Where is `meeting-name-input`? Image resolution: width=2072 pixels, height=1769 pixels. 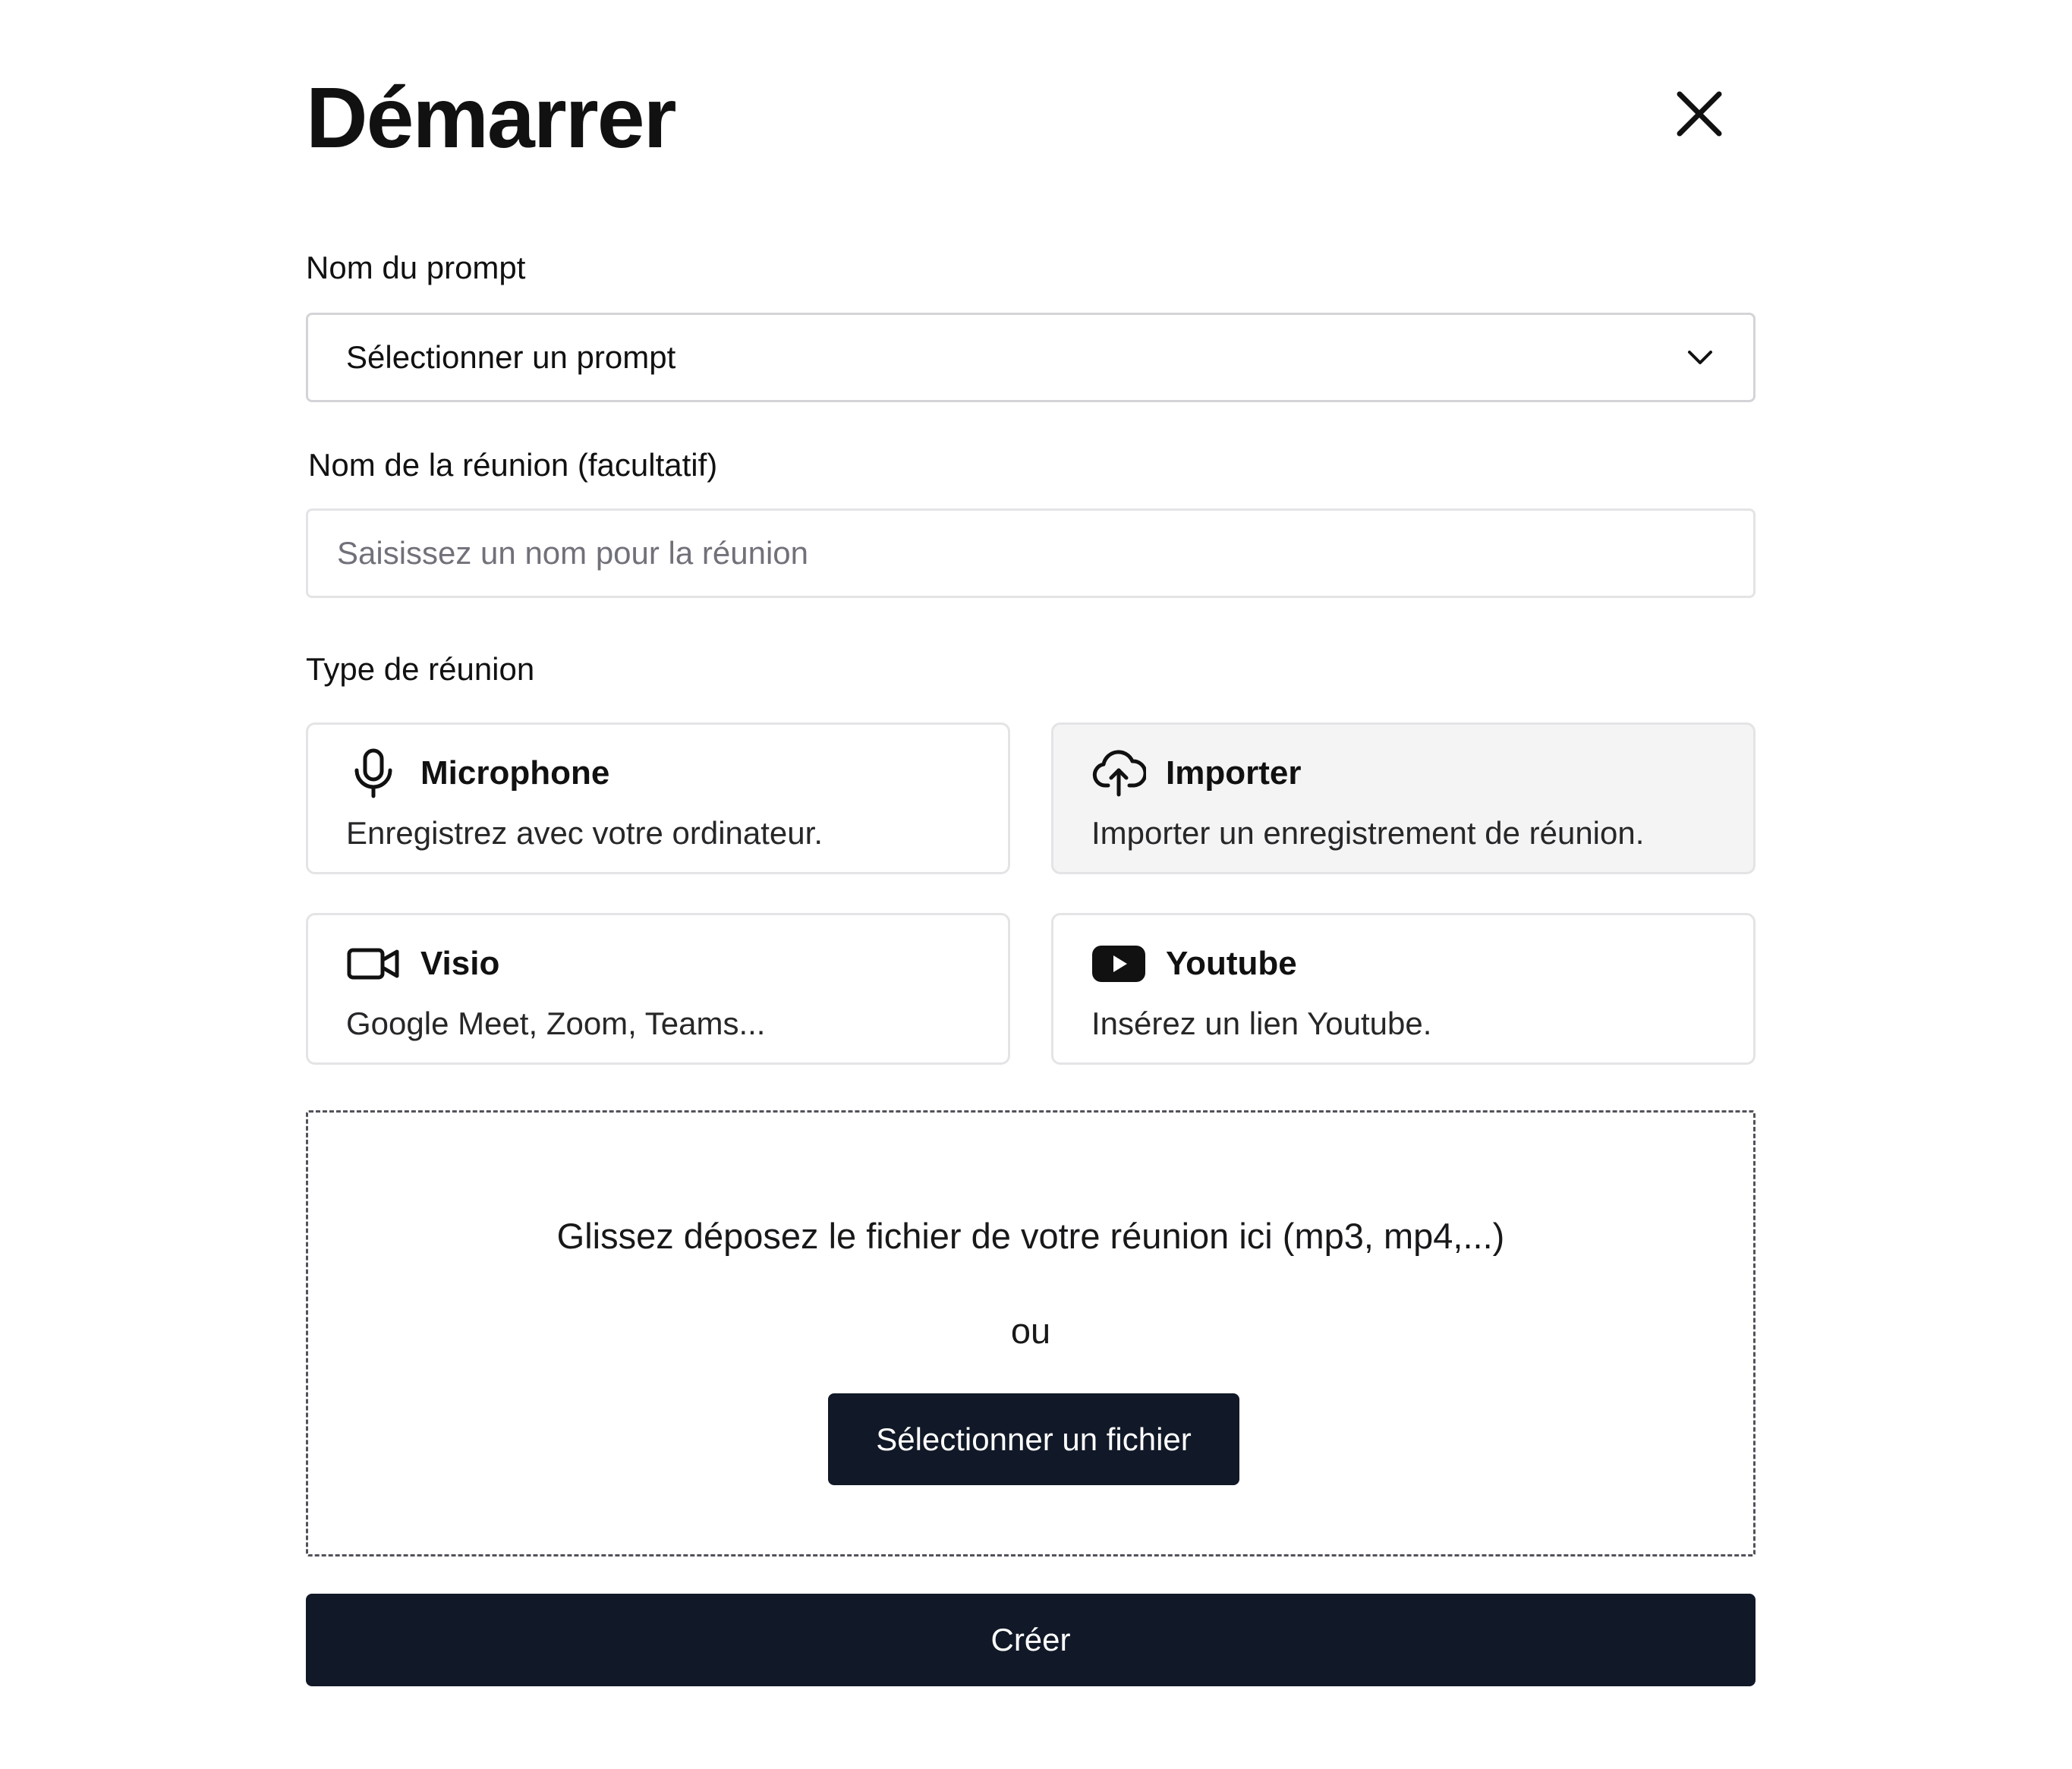
meeting-name-input is located at coordinates (1031, 553).